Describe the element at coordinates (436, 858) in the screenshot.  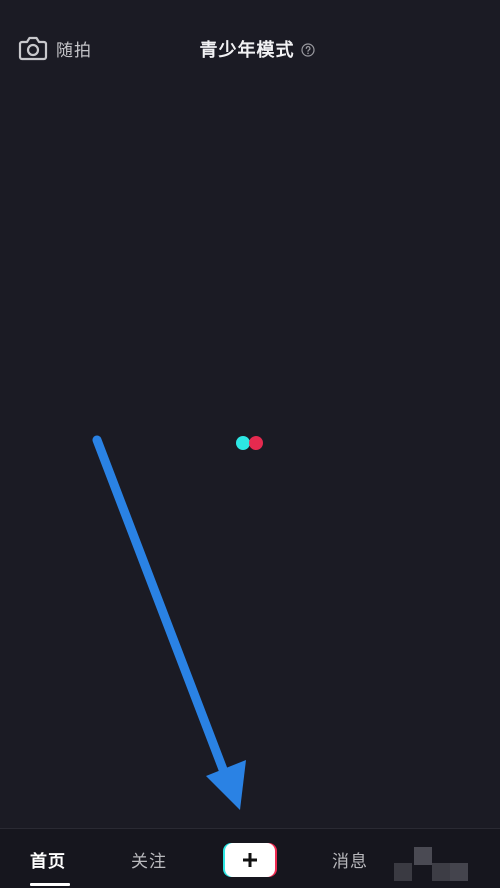
I see `tab-me-obscured` at that location.